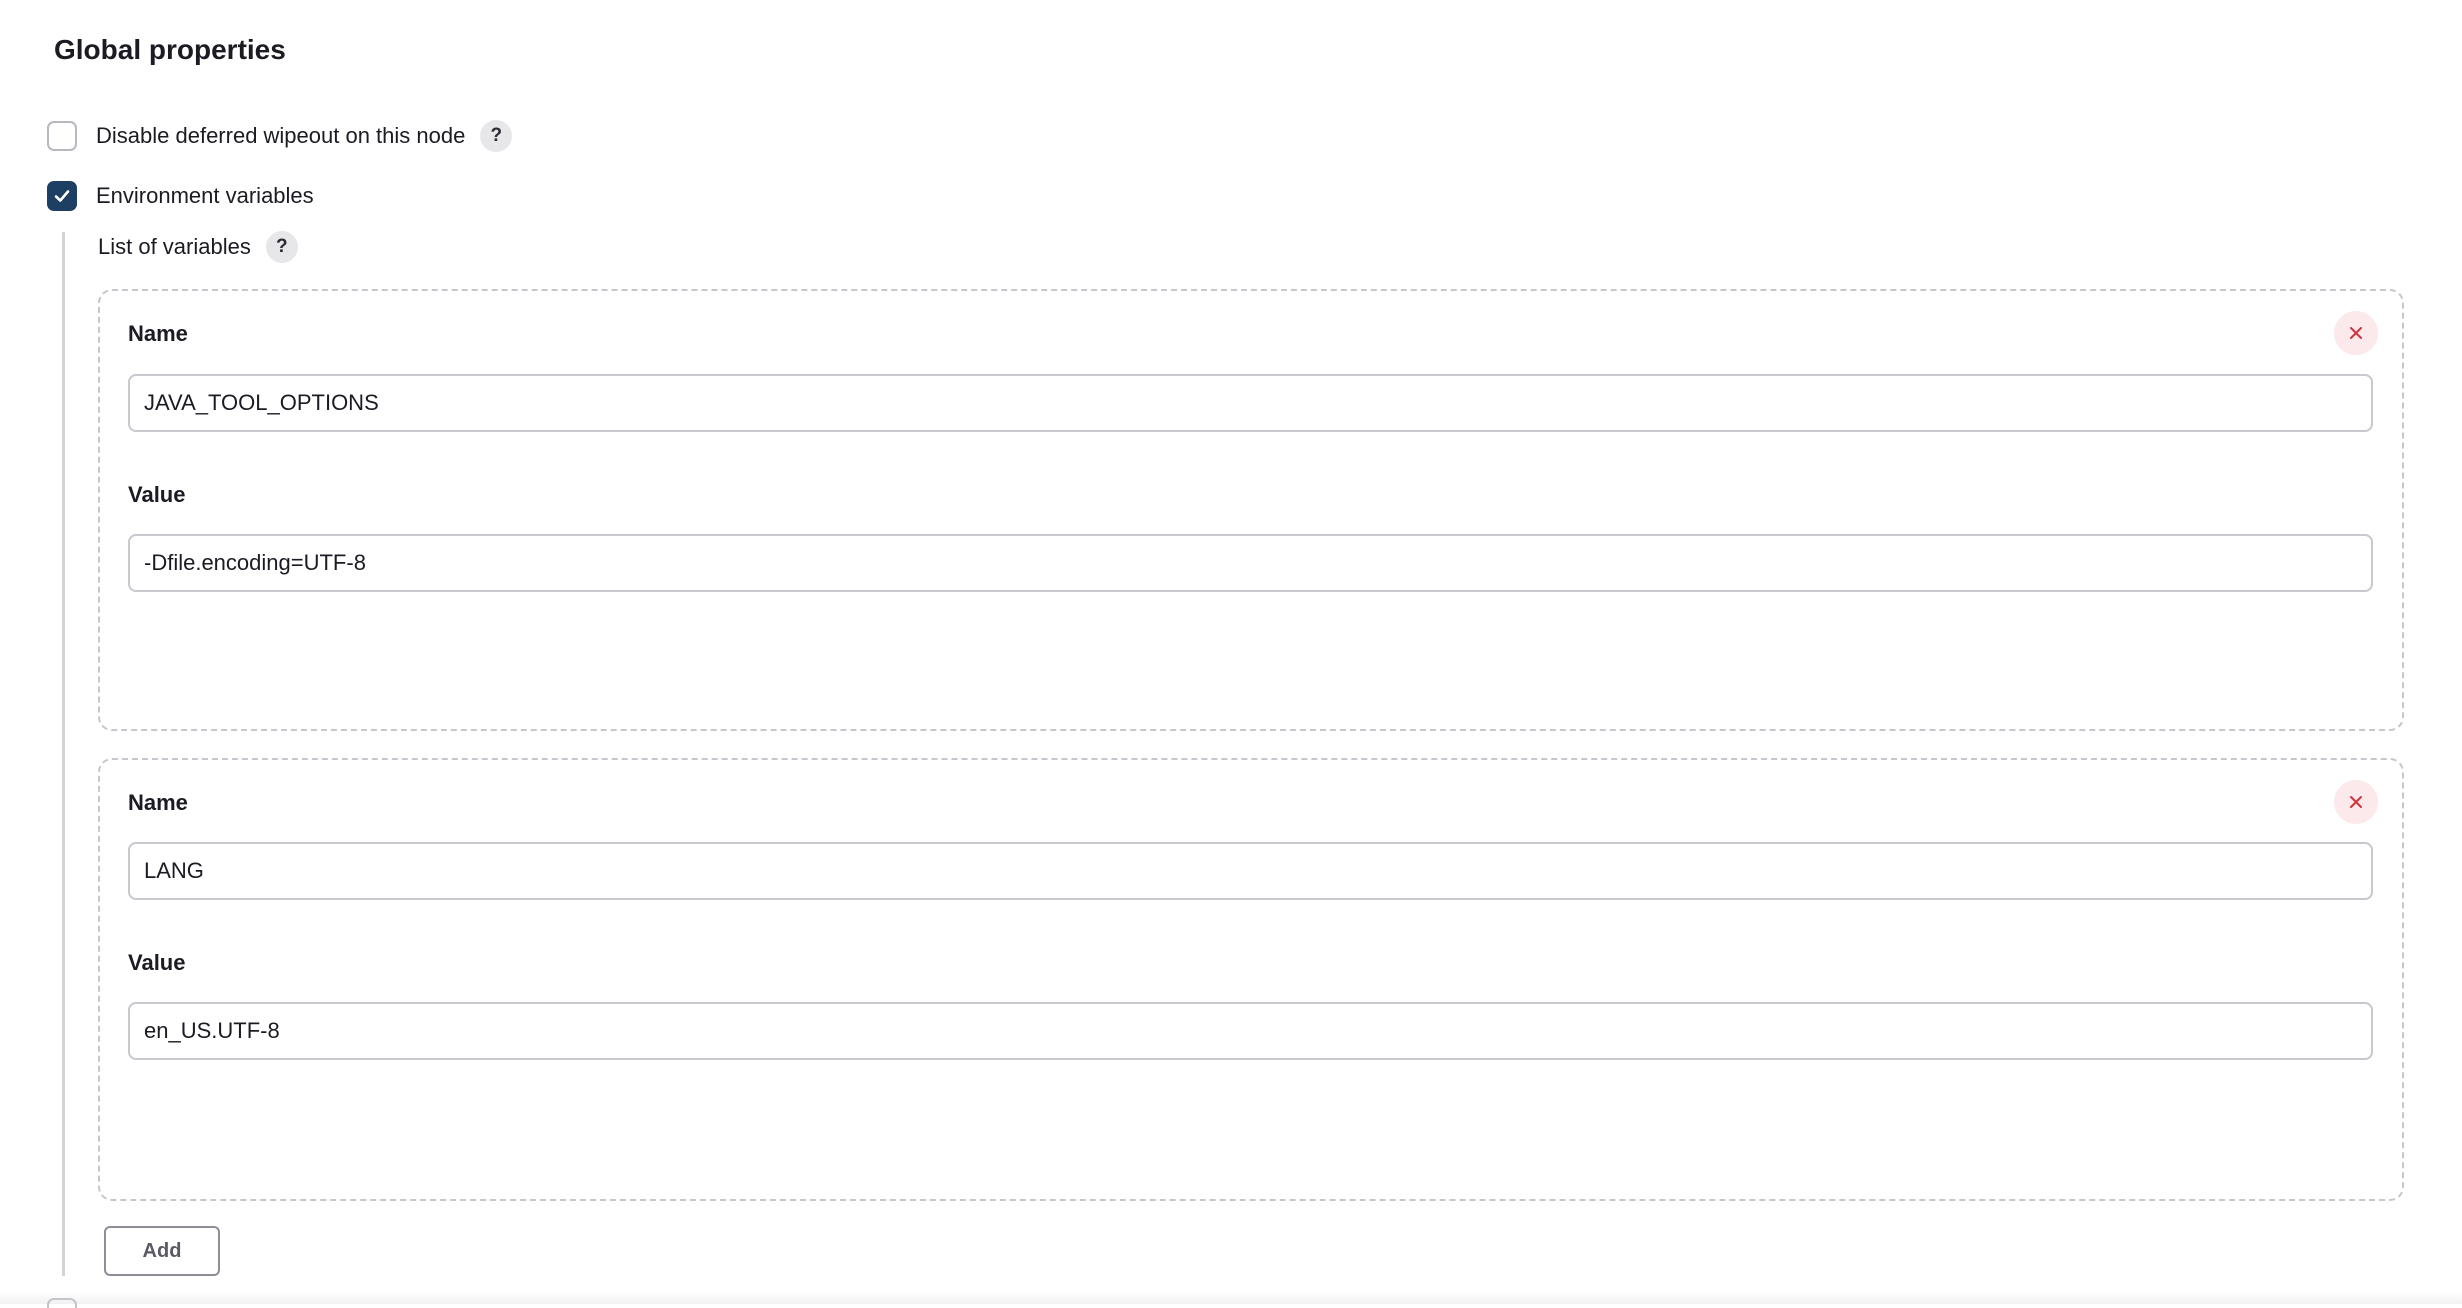 The height and width of the screenshot is (1308, 2462). What do you see at coordinates (1231, 1298) in the screenshot?
I see `scroll-fade` at bounding box center [1231, 1298].